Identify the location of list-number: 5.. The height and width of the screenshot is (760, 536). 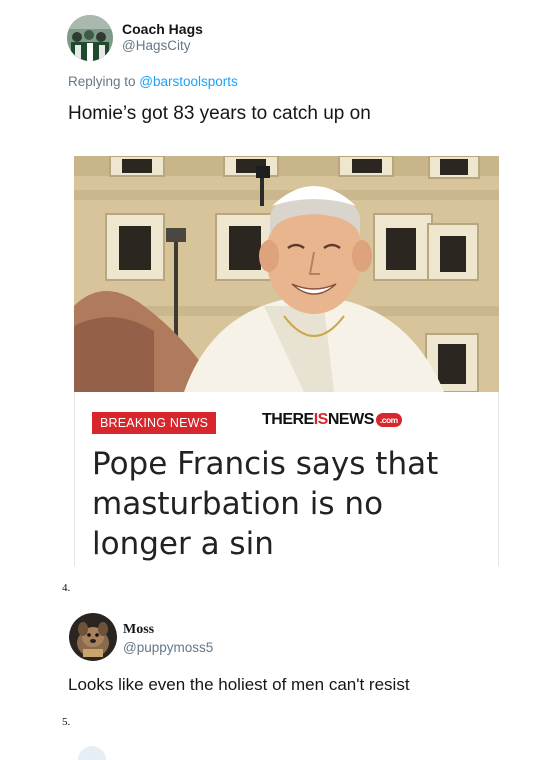
(66, 722).